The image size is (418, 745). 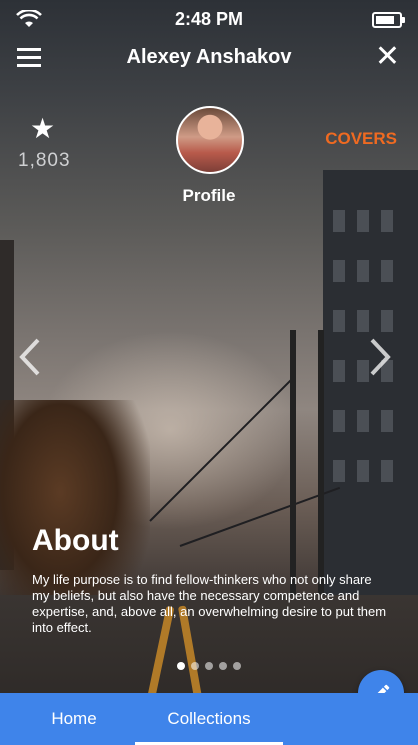 I want to click on page-title: Alexey Anshakov, so click(x=209, y=57).